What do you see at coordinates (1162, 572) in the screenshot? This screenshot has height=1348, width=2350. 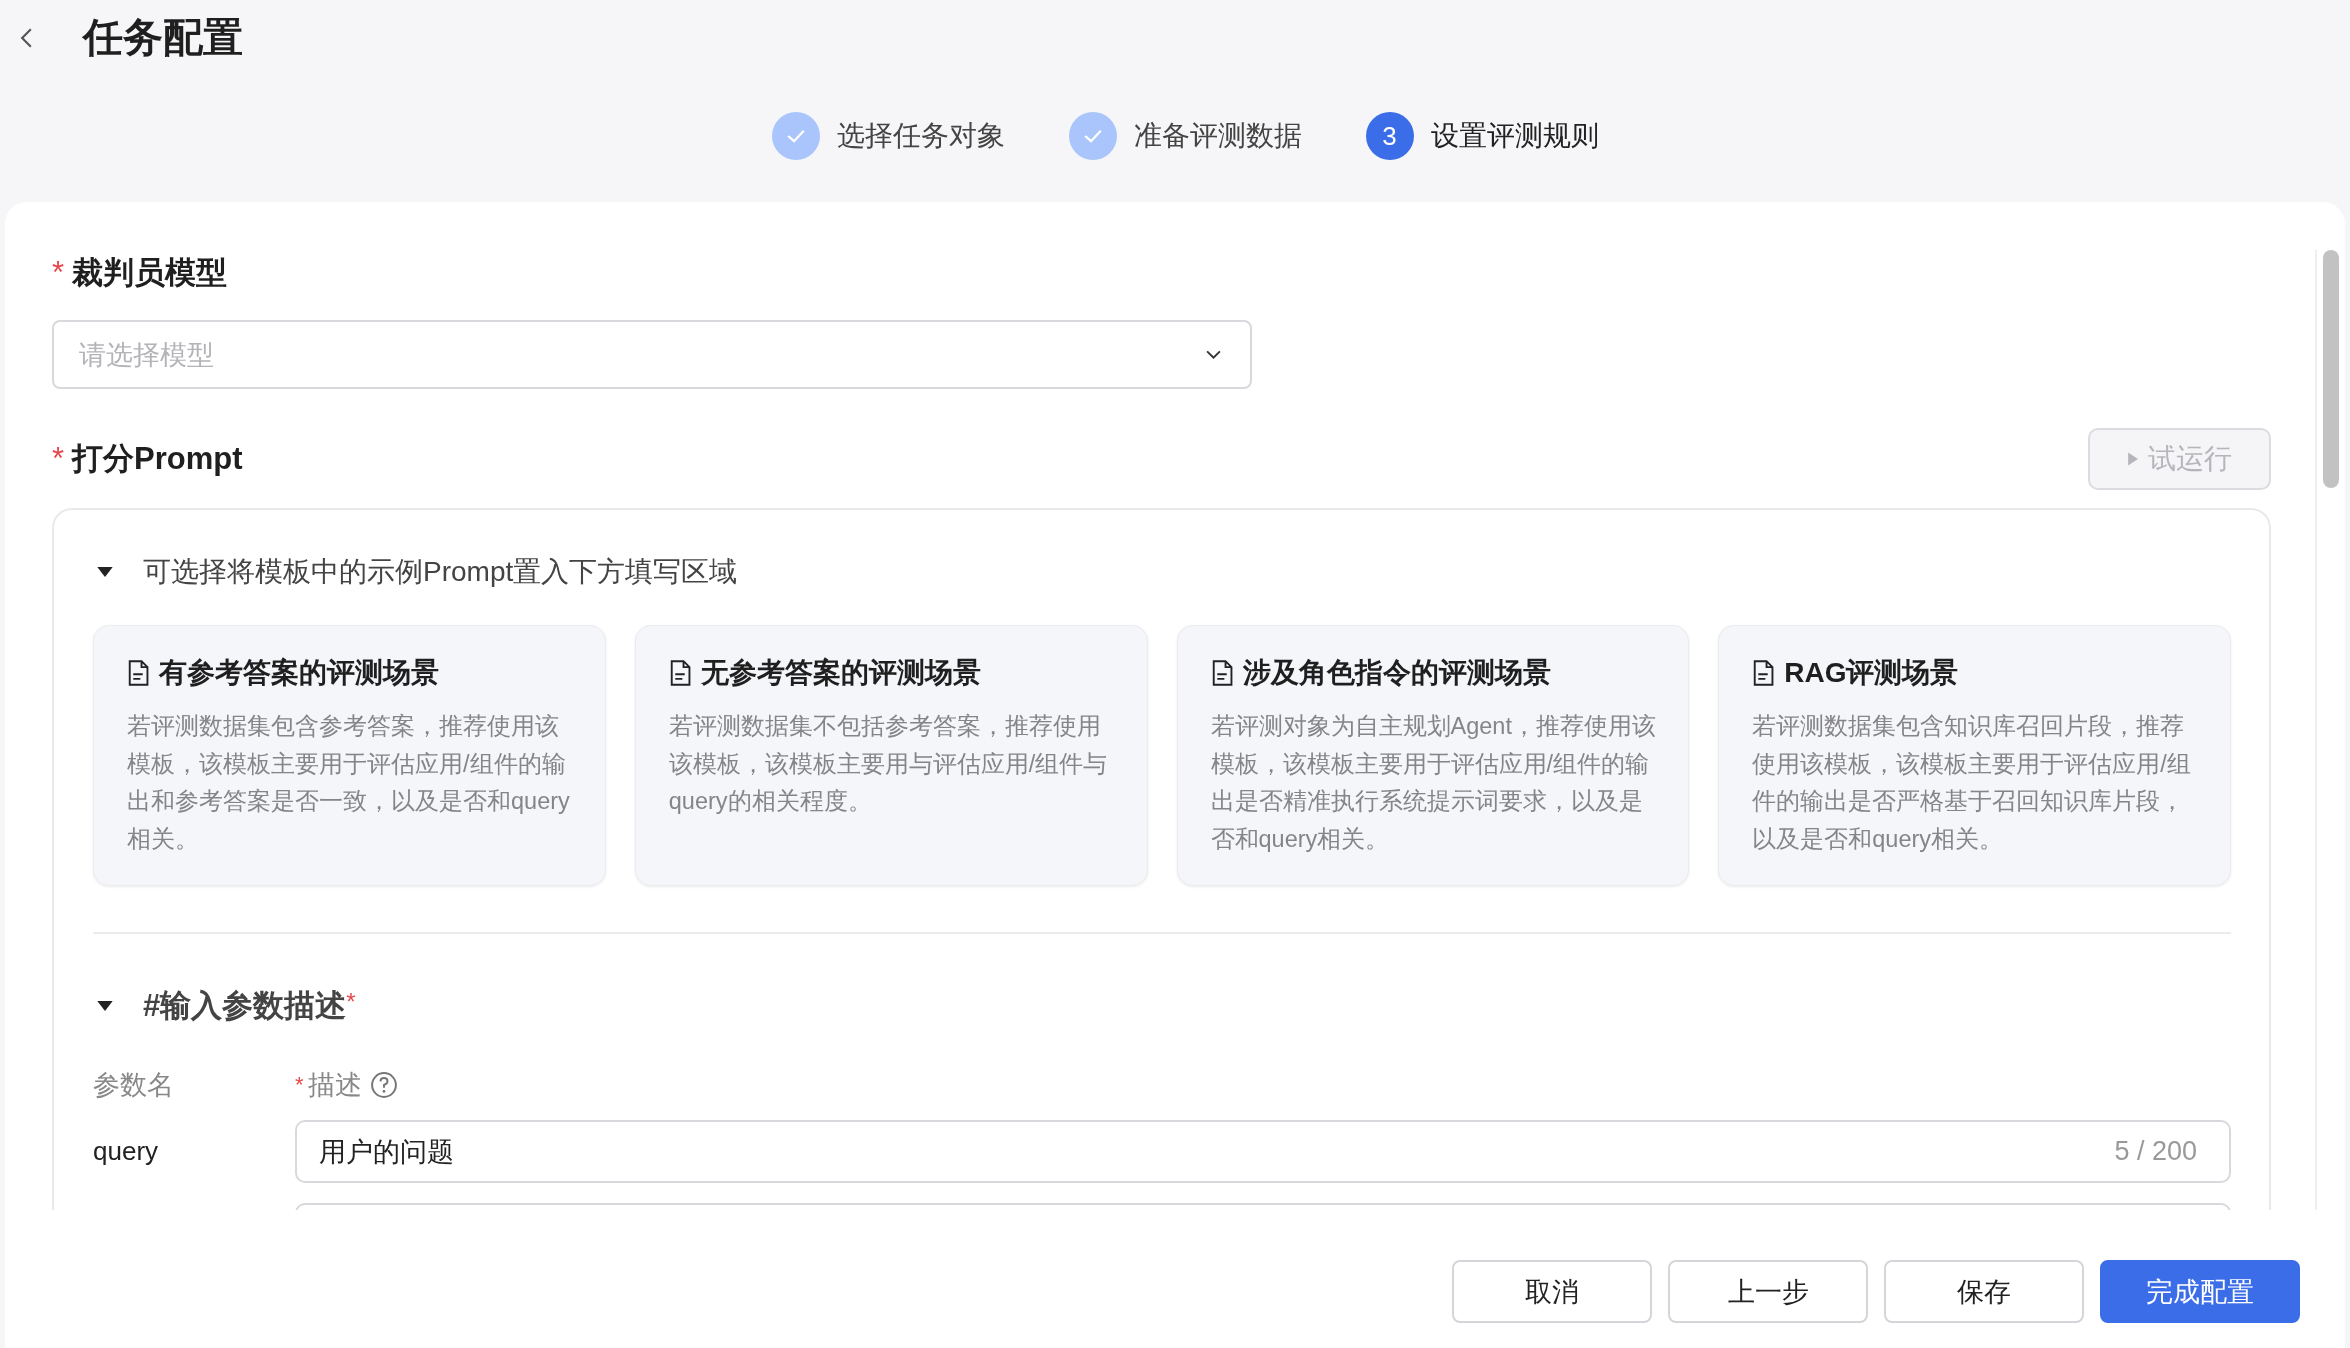 I see `collapse-header: 可选择将模板中的示例Prompt置入下方填写区域` at bounding box center [1162, 572].